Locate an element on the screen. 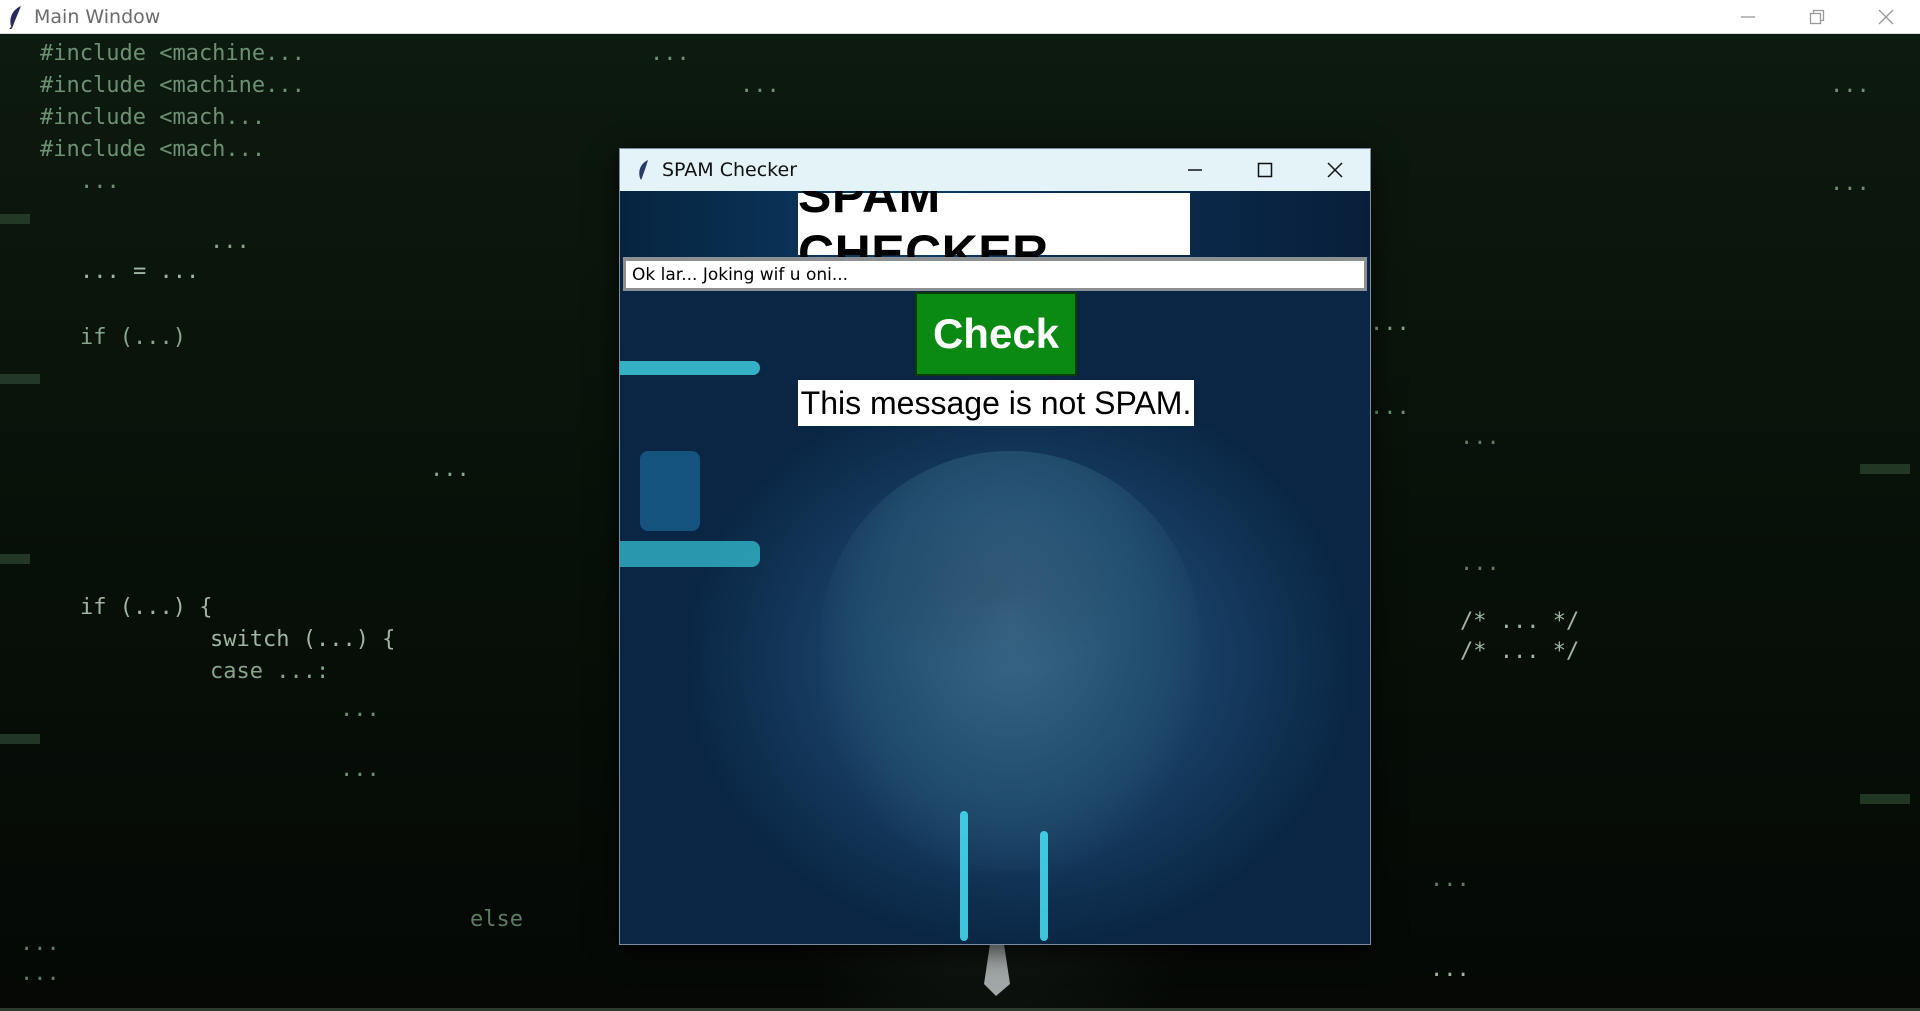  decorative-hood-shape is located at coordinates (1010, 661).